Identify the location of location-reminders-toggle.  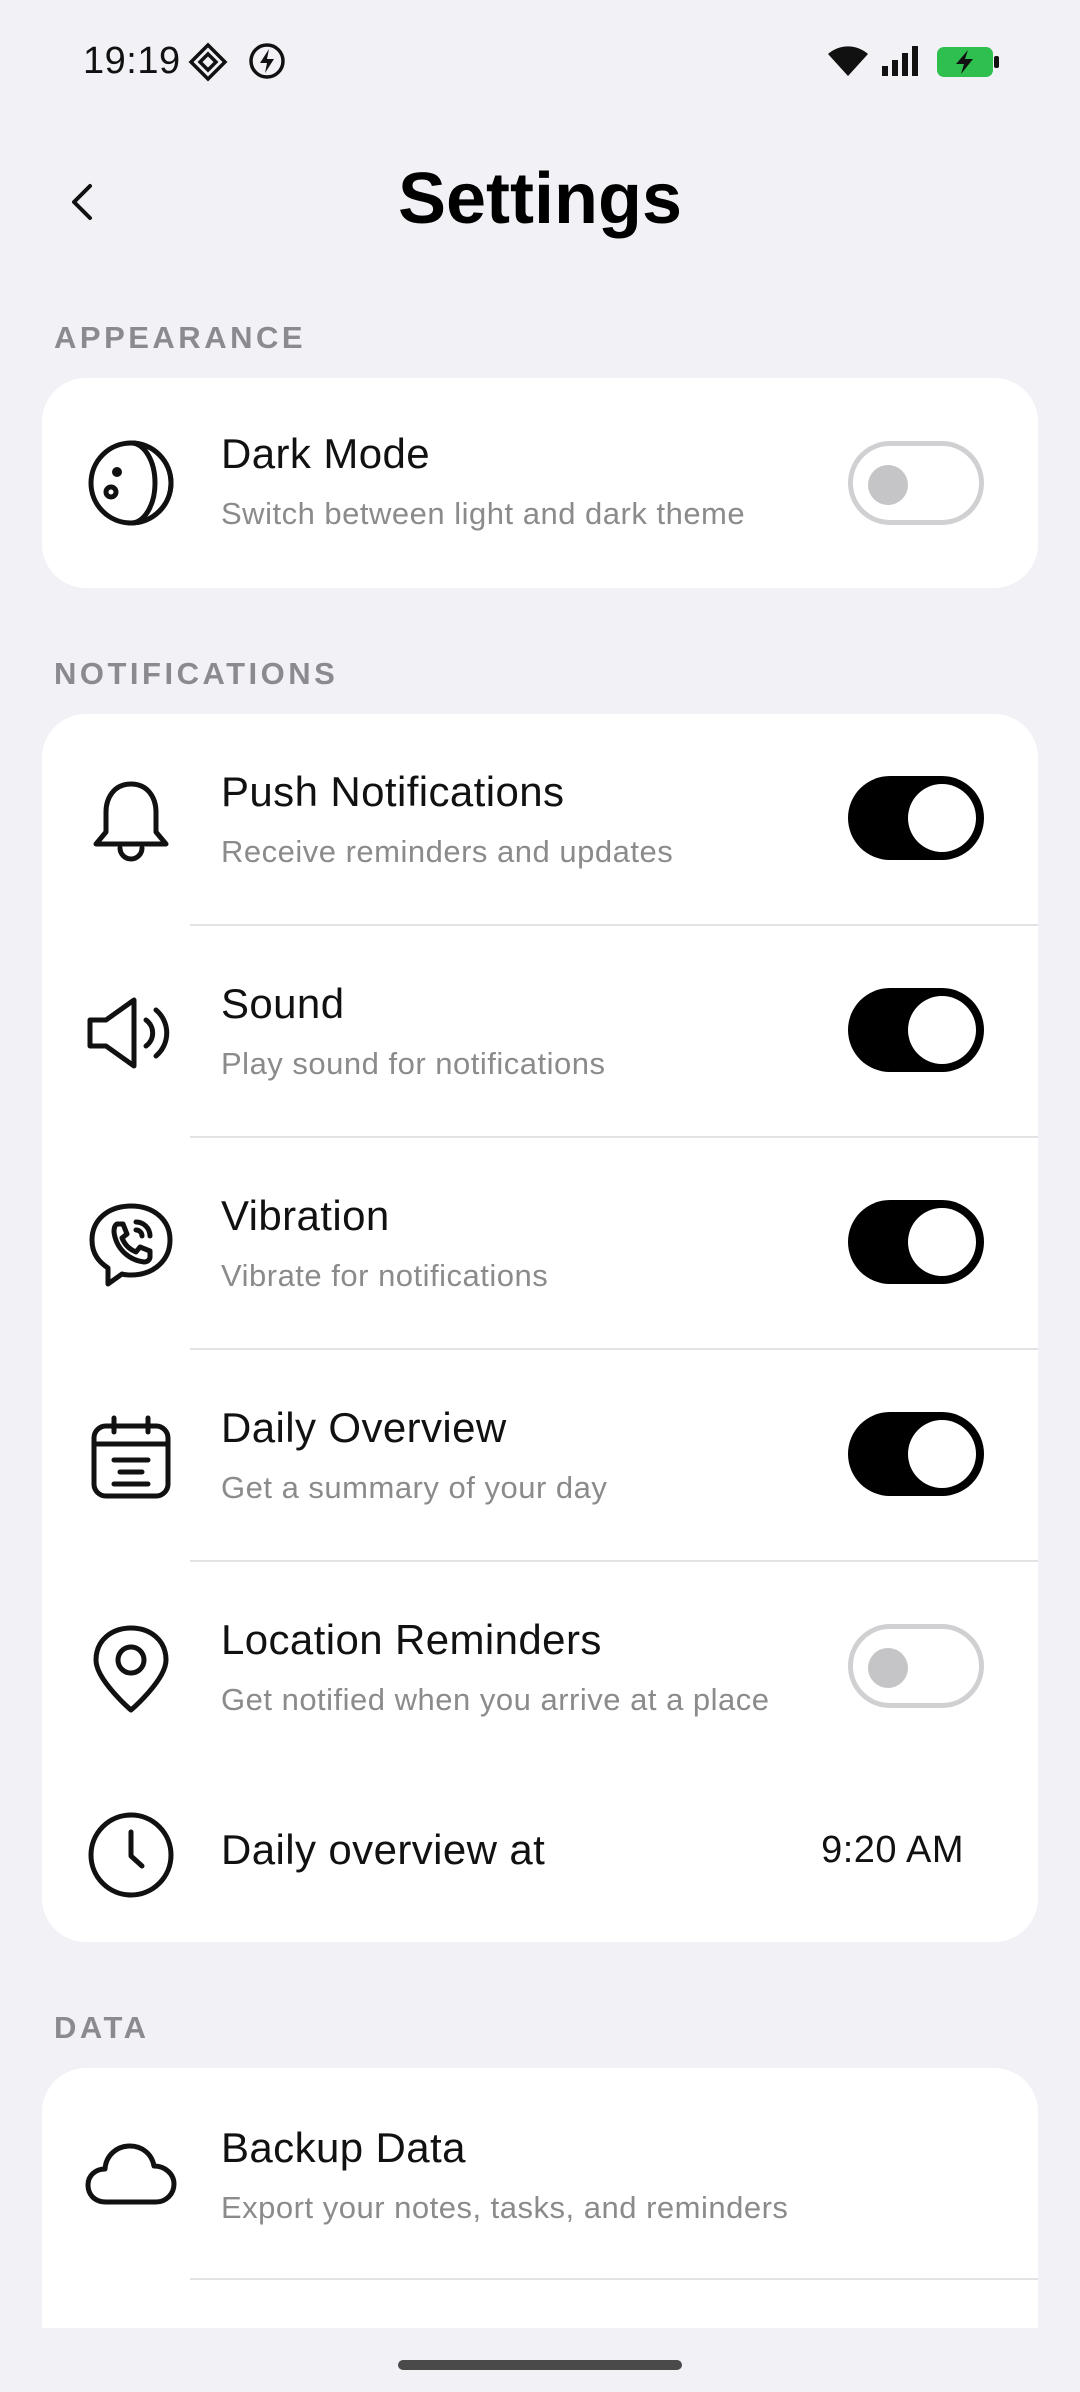
(916, 1666).